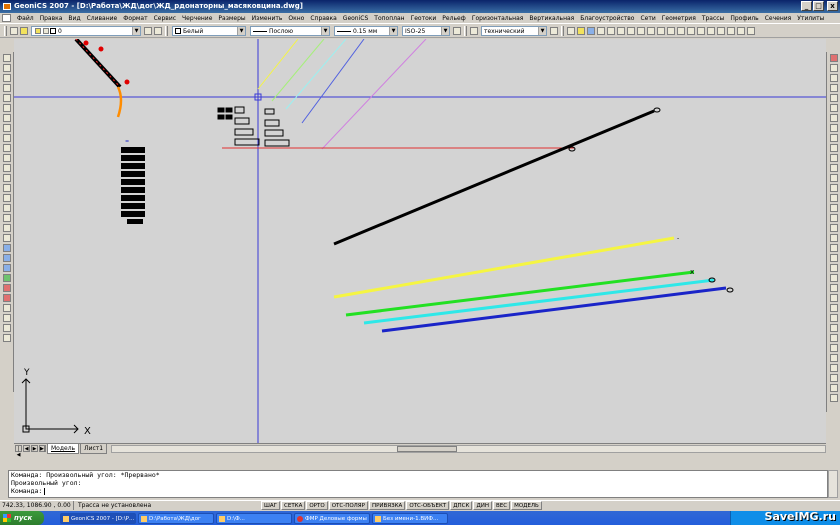 This screenshot has height=525, width=840. I want to click on save-icon, so click(591, 31).